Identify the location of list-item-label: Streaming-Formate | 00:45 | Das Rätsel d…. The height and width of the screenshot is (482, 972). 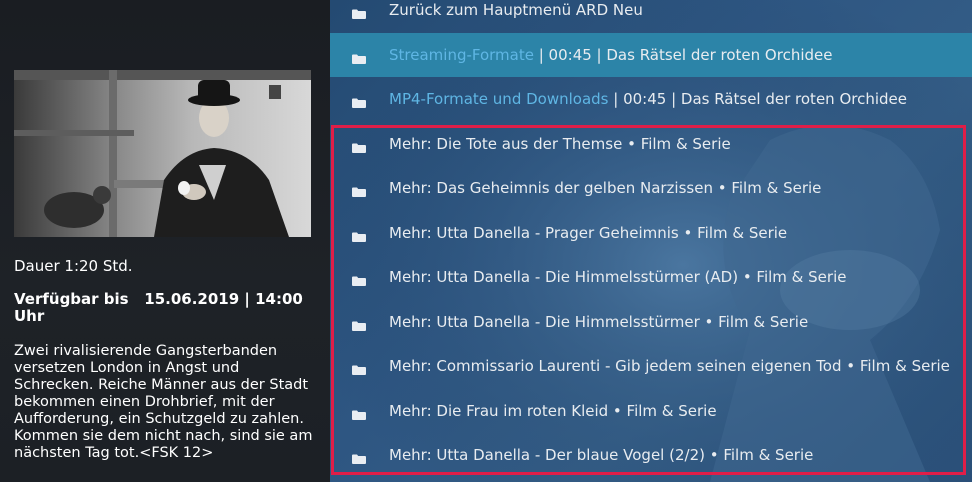
(610, 55).